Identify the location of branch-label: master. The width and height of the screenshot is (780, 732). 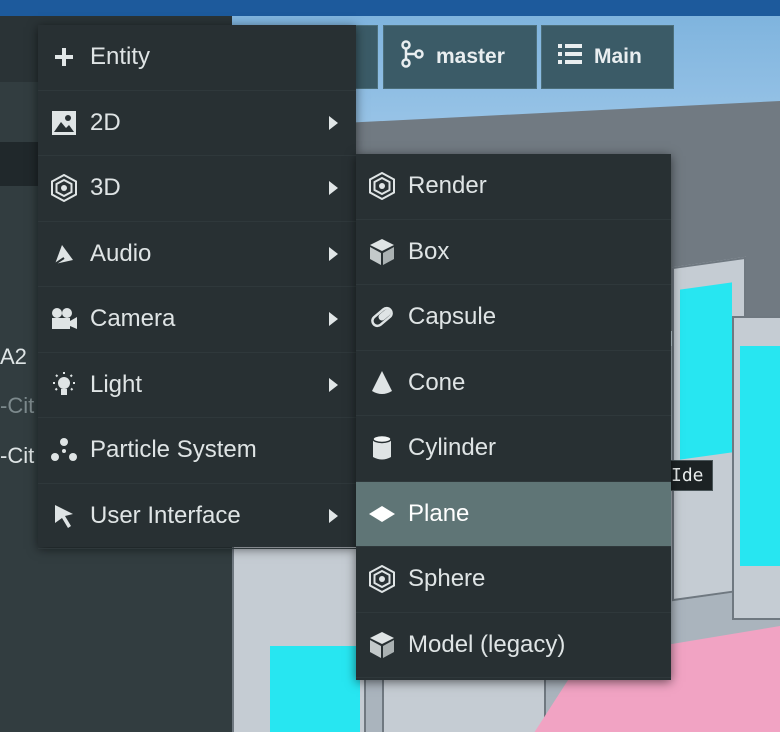
(470, 56).